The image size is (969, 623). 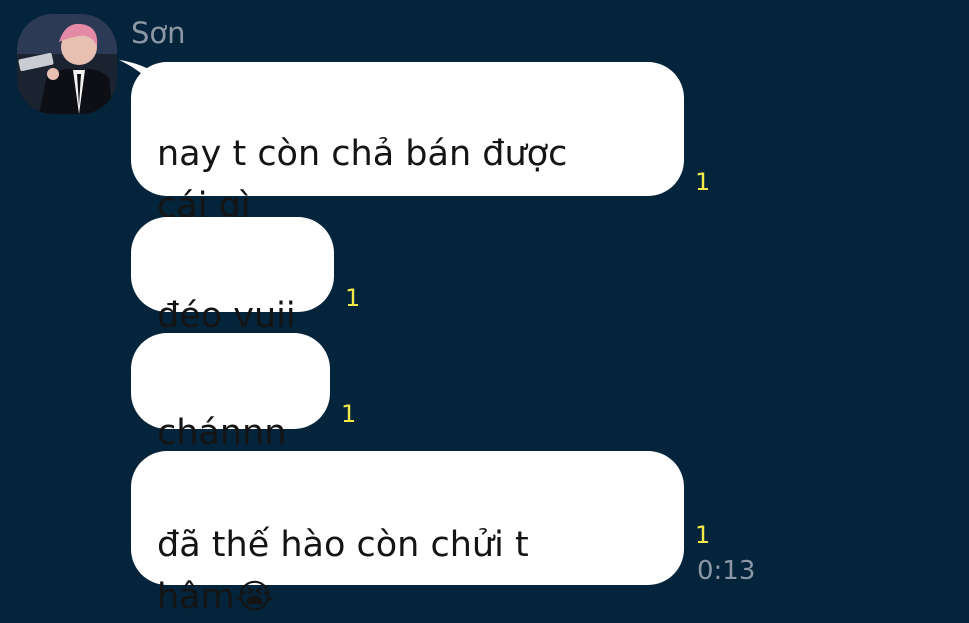 I want to click on message-text: nay t còn chả bán được cái gì, so click(x=362, y=180).